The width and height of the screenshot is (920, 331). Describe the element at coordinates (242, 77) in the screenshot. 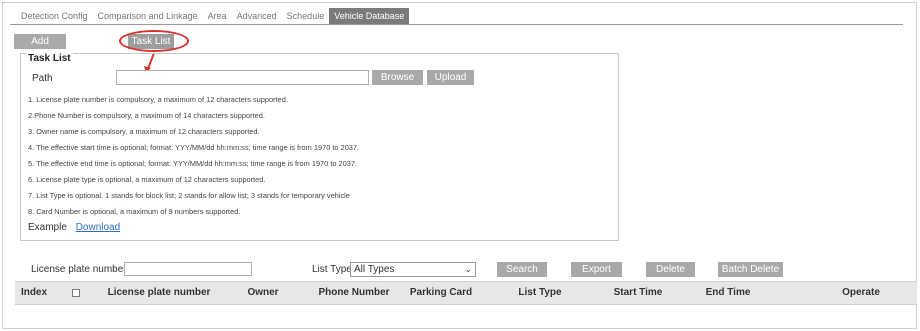

I see `path-input` at that location.